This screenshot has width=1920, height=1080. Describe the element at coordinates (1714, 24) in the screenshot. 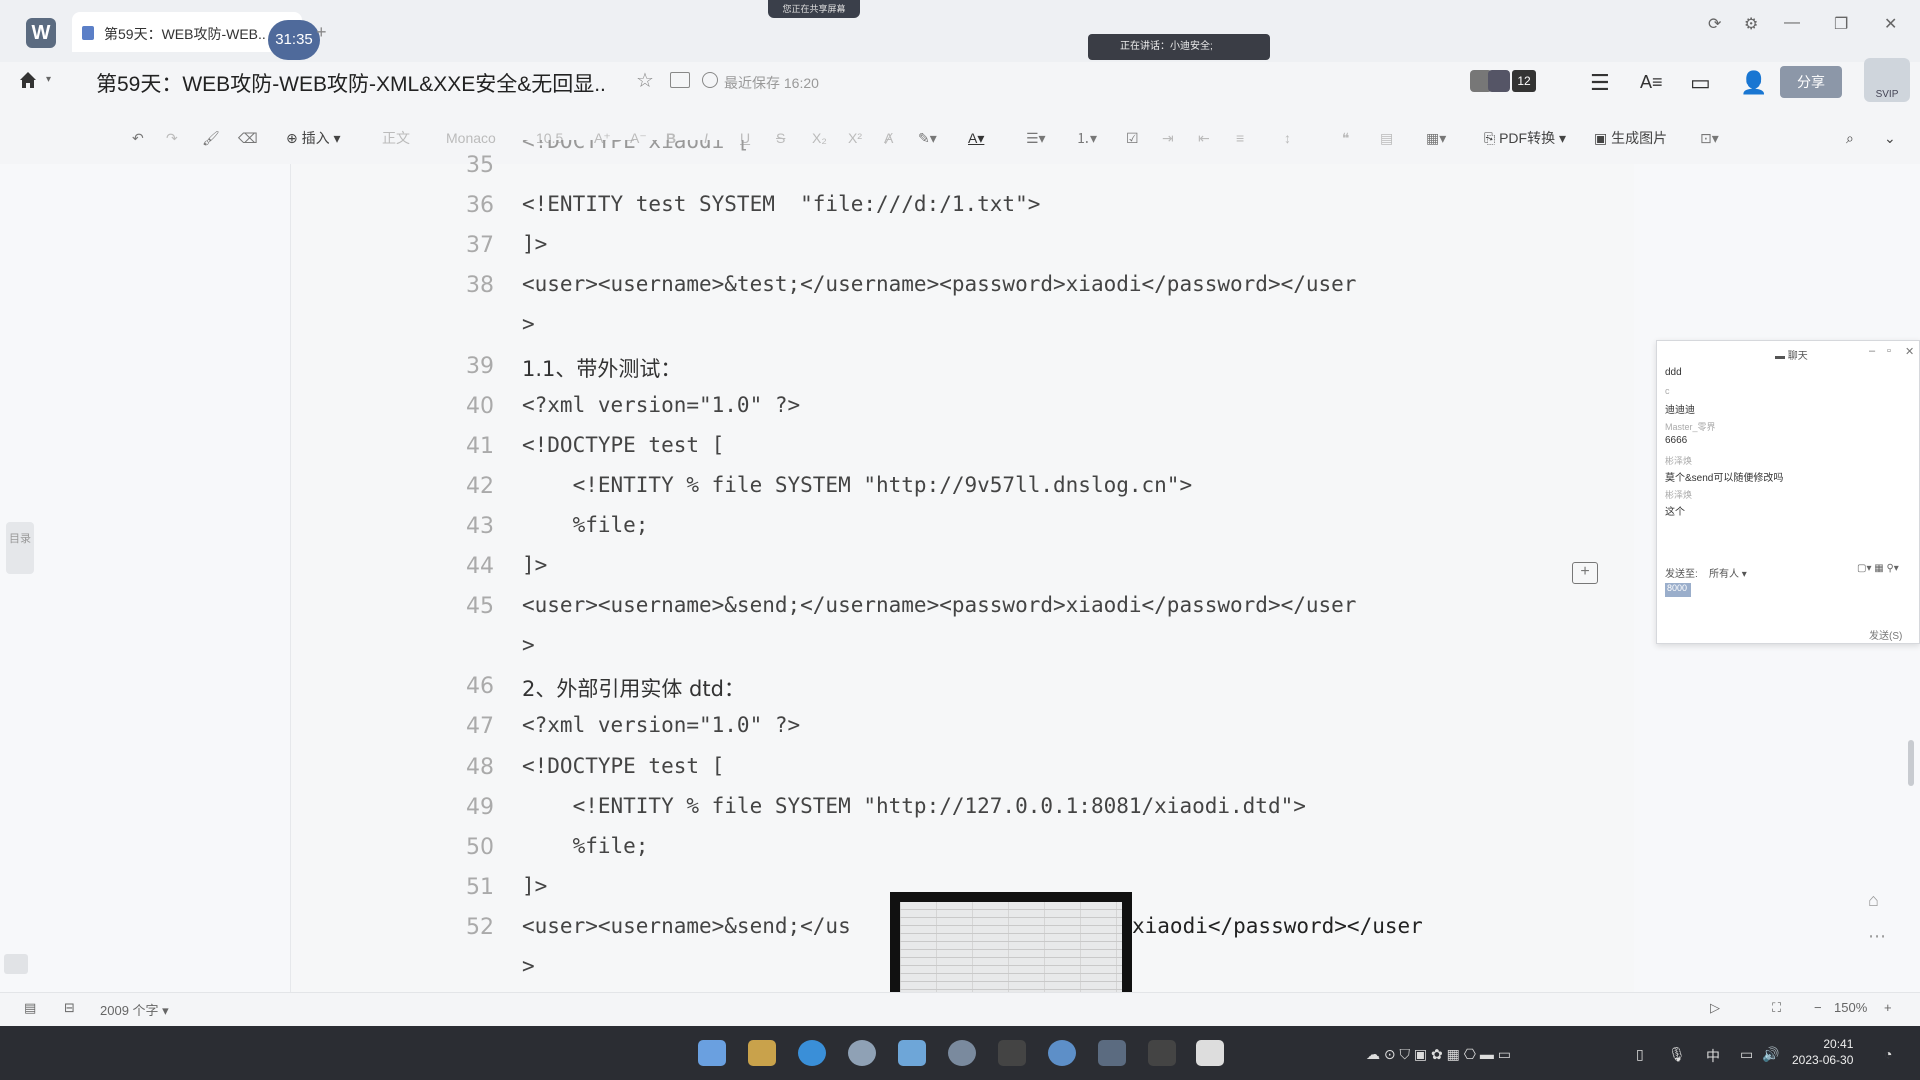

I see `refresh-icon: ⟳` at that location.